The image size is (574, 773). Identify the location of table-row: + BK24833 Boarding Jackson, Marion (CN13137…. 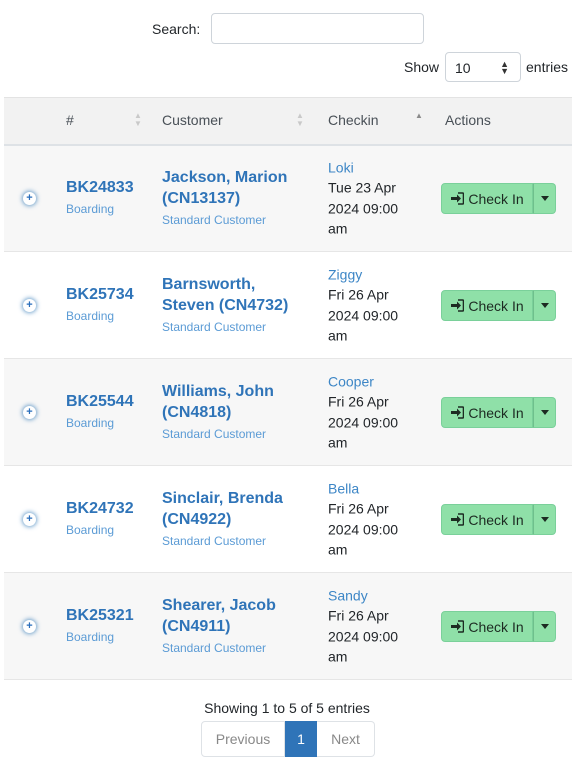
(288, 198).